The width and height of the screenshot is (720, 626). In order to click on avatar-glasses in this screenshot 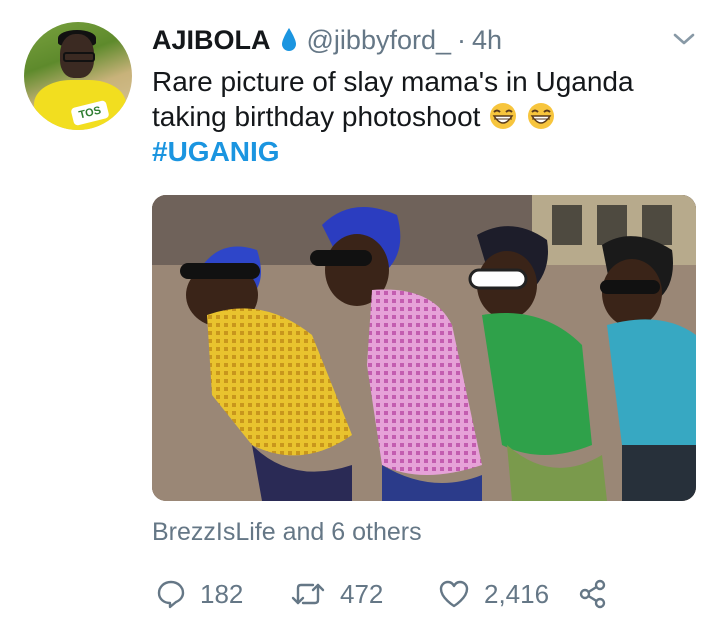, I will do `click(79, 57)`.